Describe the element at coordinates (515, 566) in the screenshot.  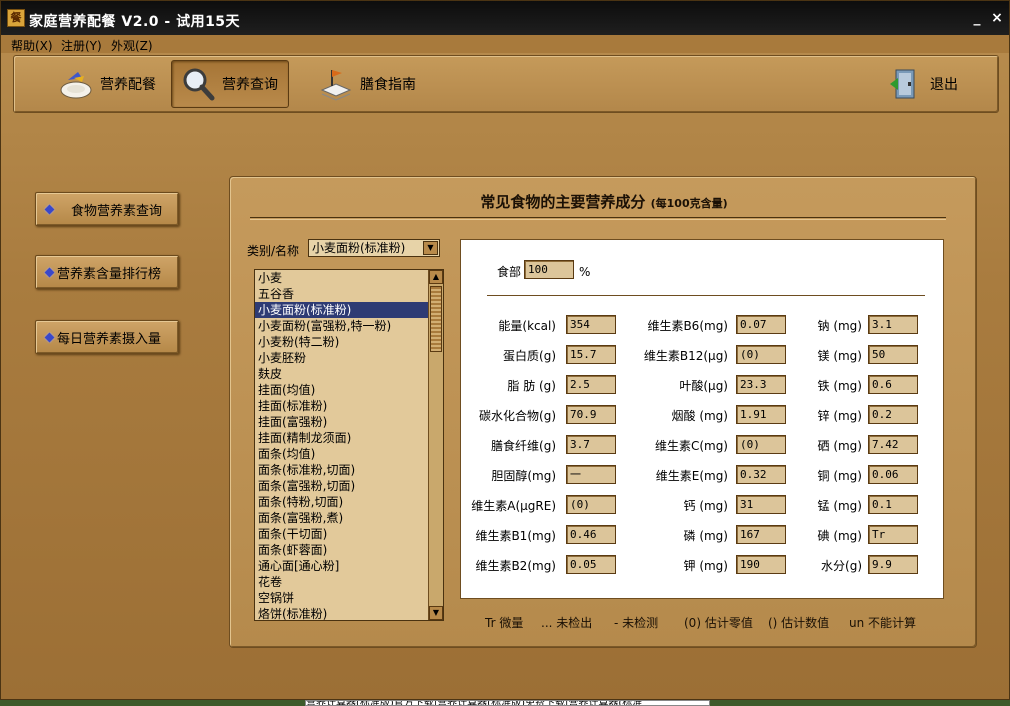
I see `nutrient-label: 维生素B2(mg)` at that location.